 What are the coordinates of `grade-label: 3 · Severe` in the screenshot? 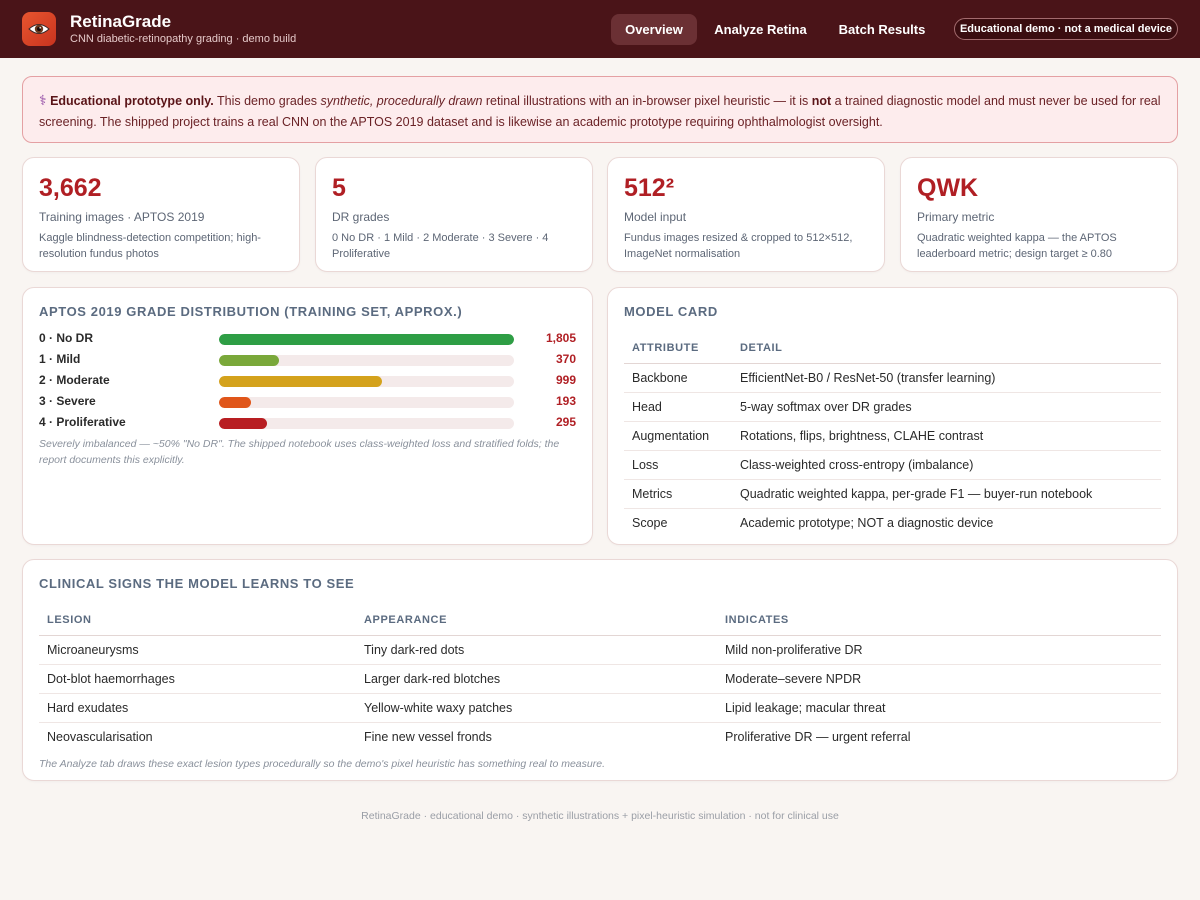 It's located at (67, 401).